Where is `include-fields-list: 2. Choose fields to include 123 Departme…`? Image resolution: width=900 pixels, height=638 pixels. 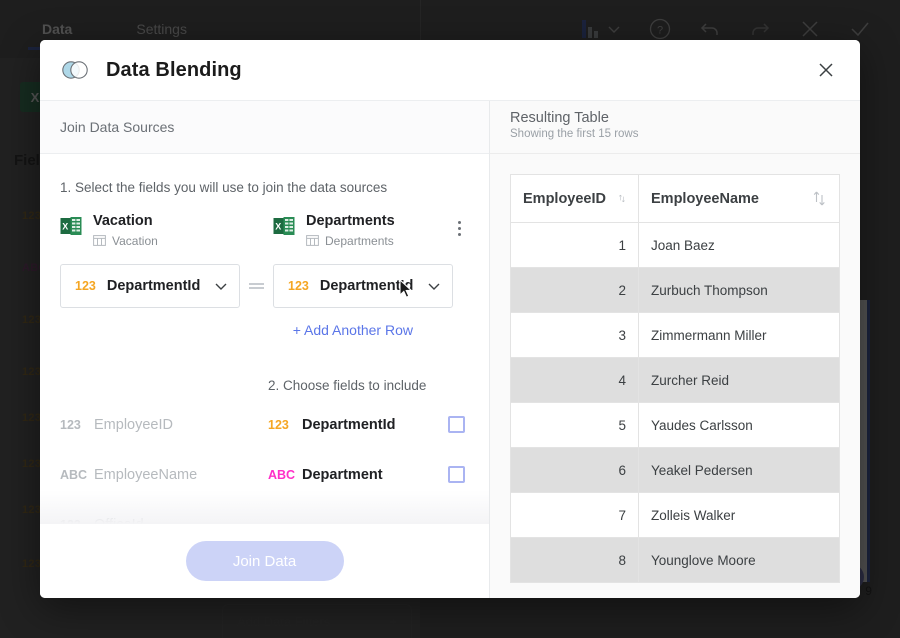
include-fields-list: 2. Choose fields to include 123 Departme… is located at coordinates (364, 448).